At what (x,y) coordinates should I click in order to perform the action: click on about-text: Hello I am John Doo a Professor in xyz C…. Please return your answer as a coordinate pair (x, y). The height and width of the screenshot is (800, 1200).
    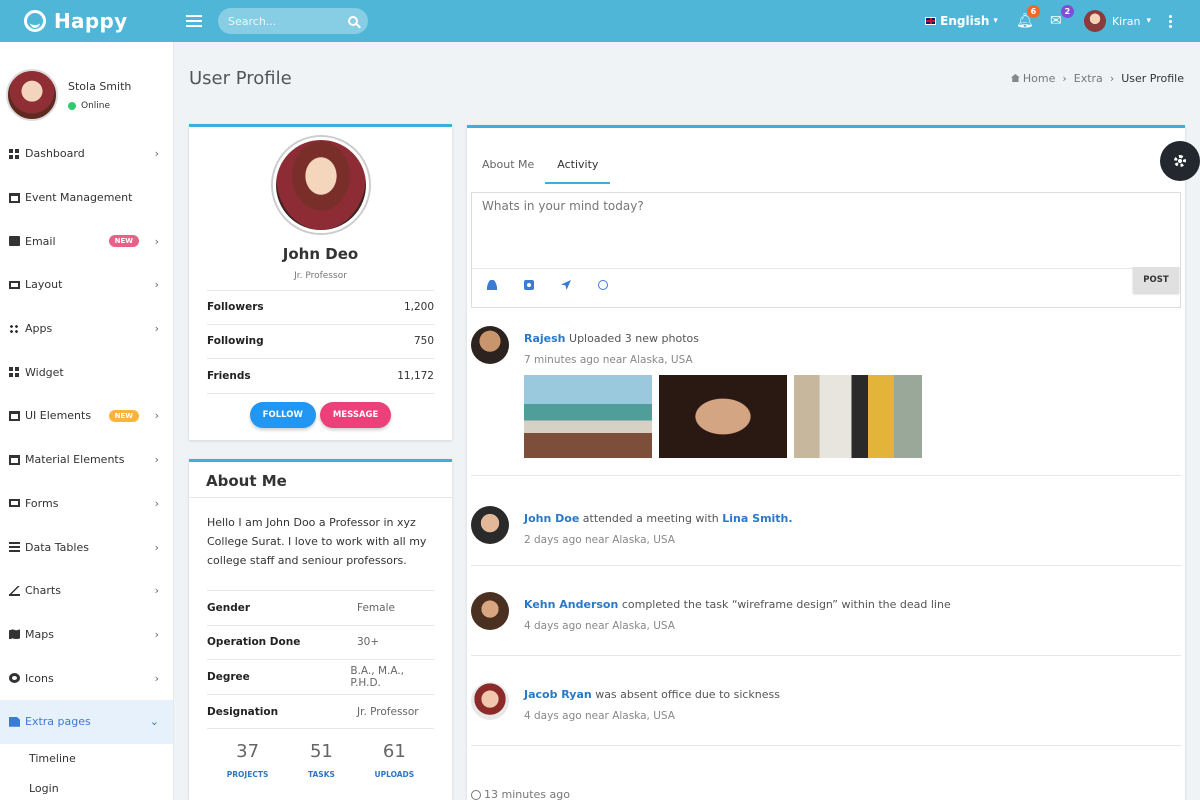
    Looking at the image, I should click on (317, 541).